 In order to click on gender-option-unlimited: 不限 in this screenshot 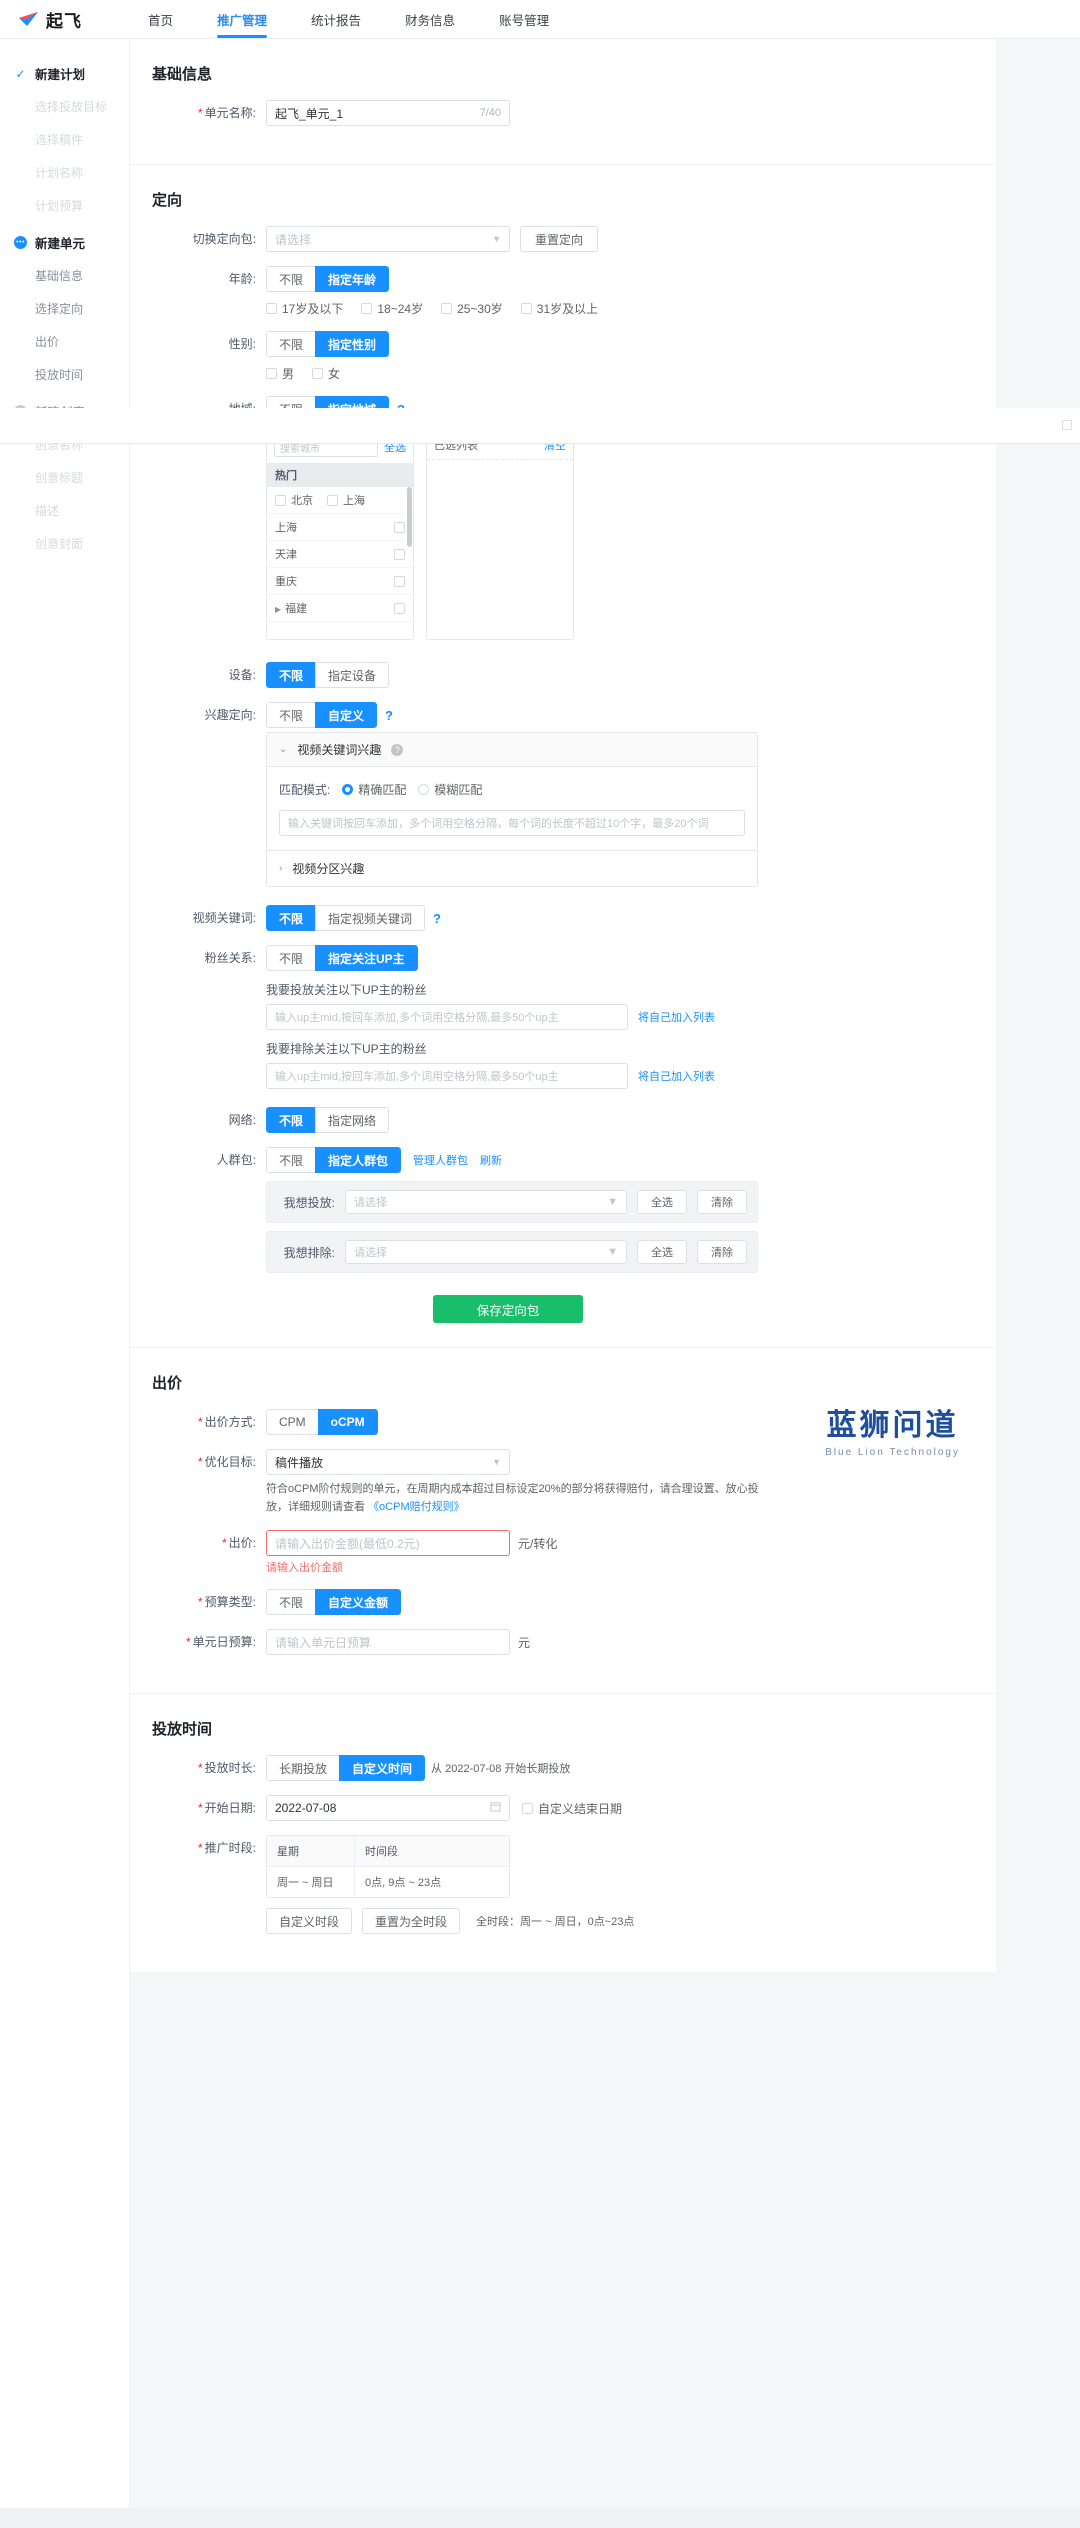, I will do `click(291, 344)`.